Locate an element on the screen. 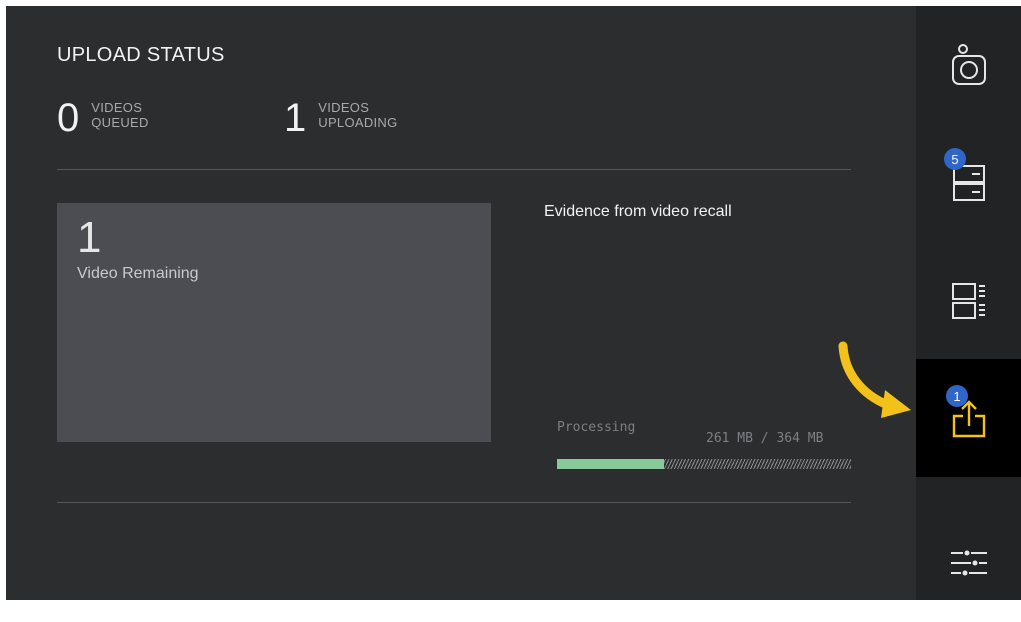  uploading-counter: 1 VIDEOS UPLOADING is located at coordinates (341, 118).